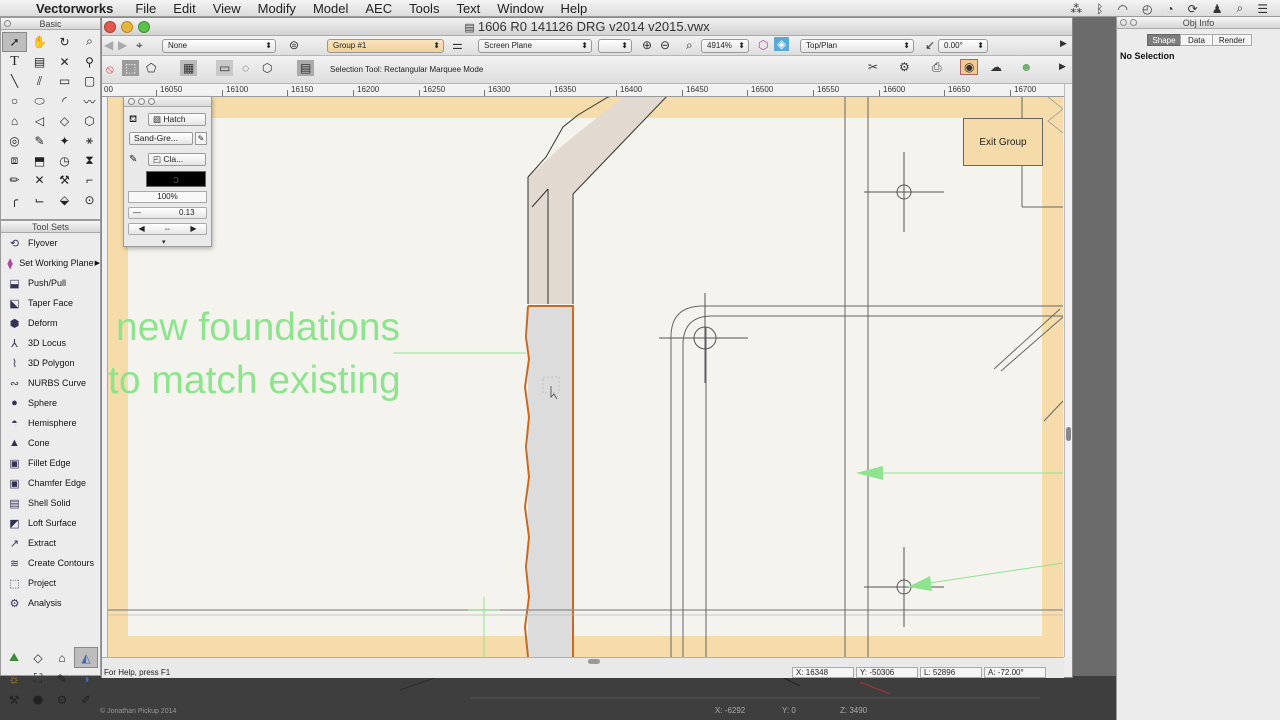  Describe the element at coordinates (64, 200) in the screenshot. I see `group-tool-icon: ⬙` at that location.